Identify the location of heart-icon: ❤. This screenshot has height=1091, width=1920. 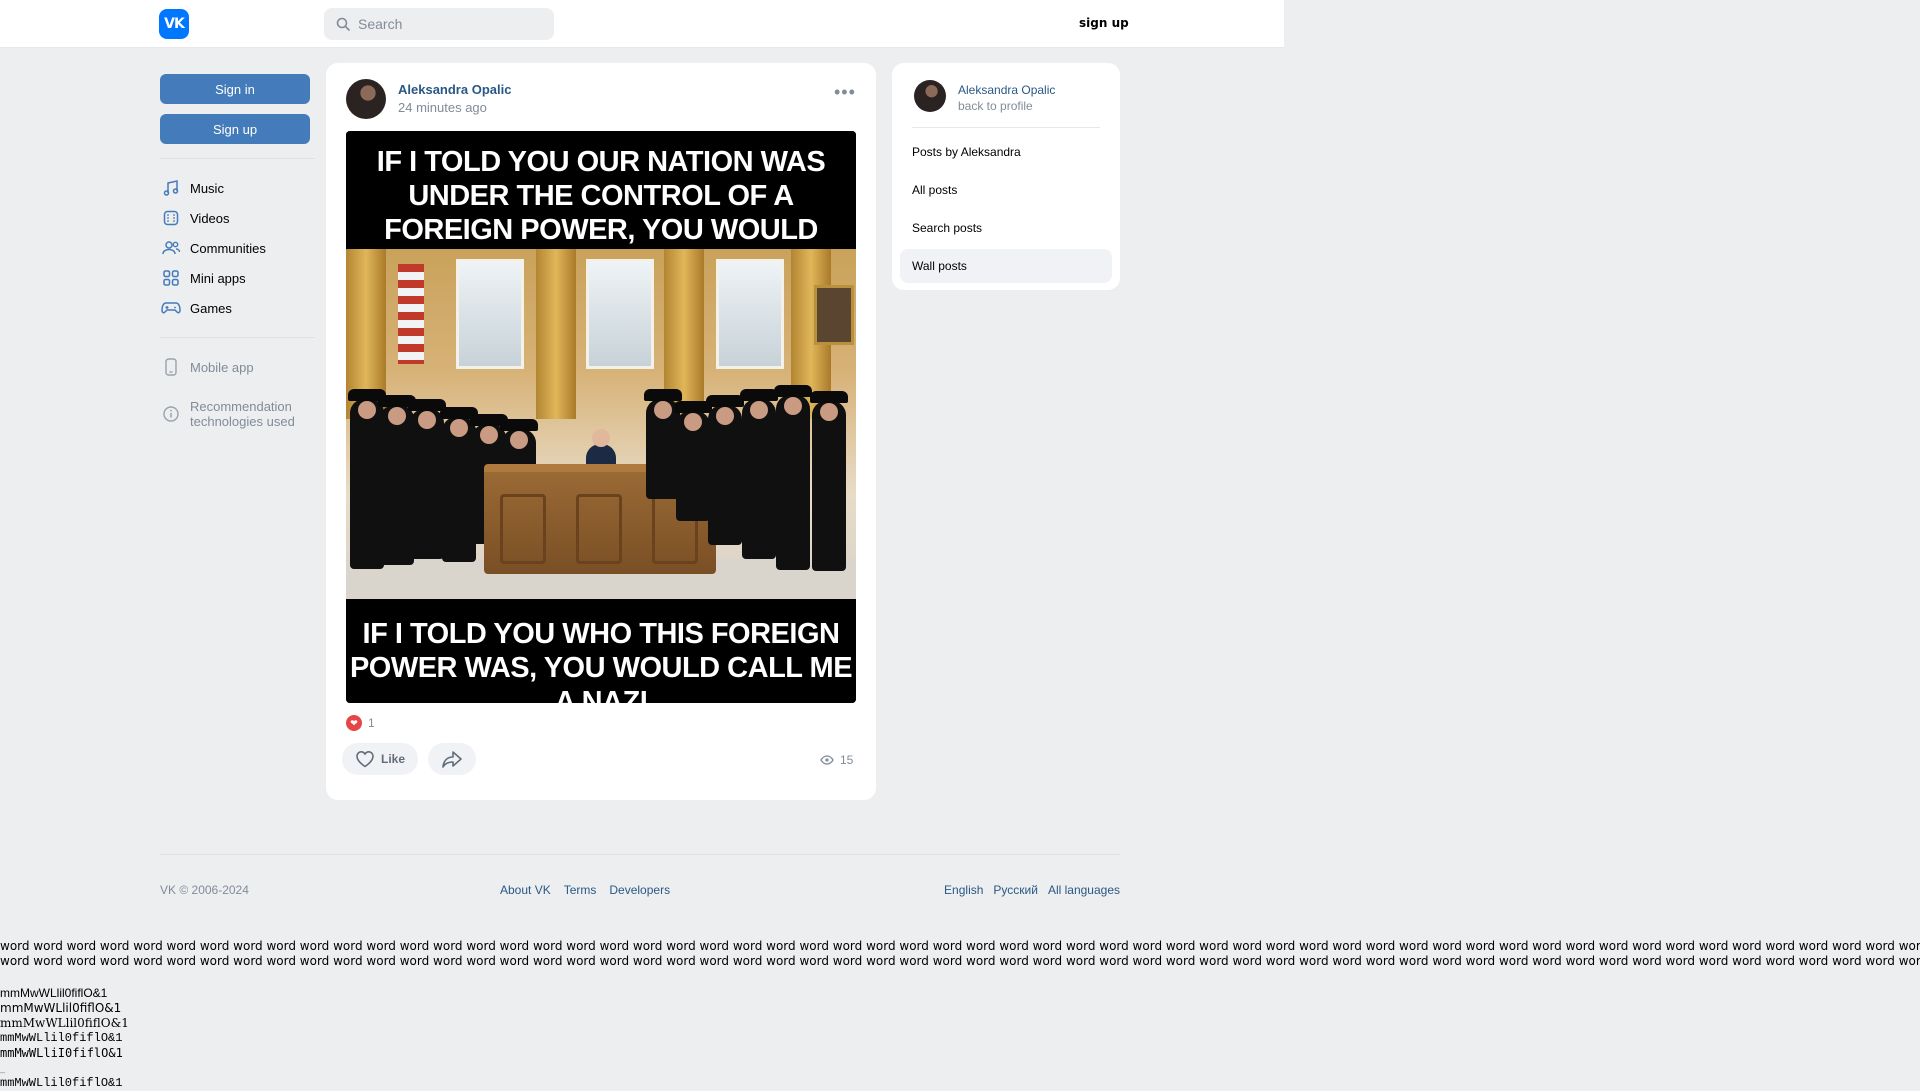
(354, 723).